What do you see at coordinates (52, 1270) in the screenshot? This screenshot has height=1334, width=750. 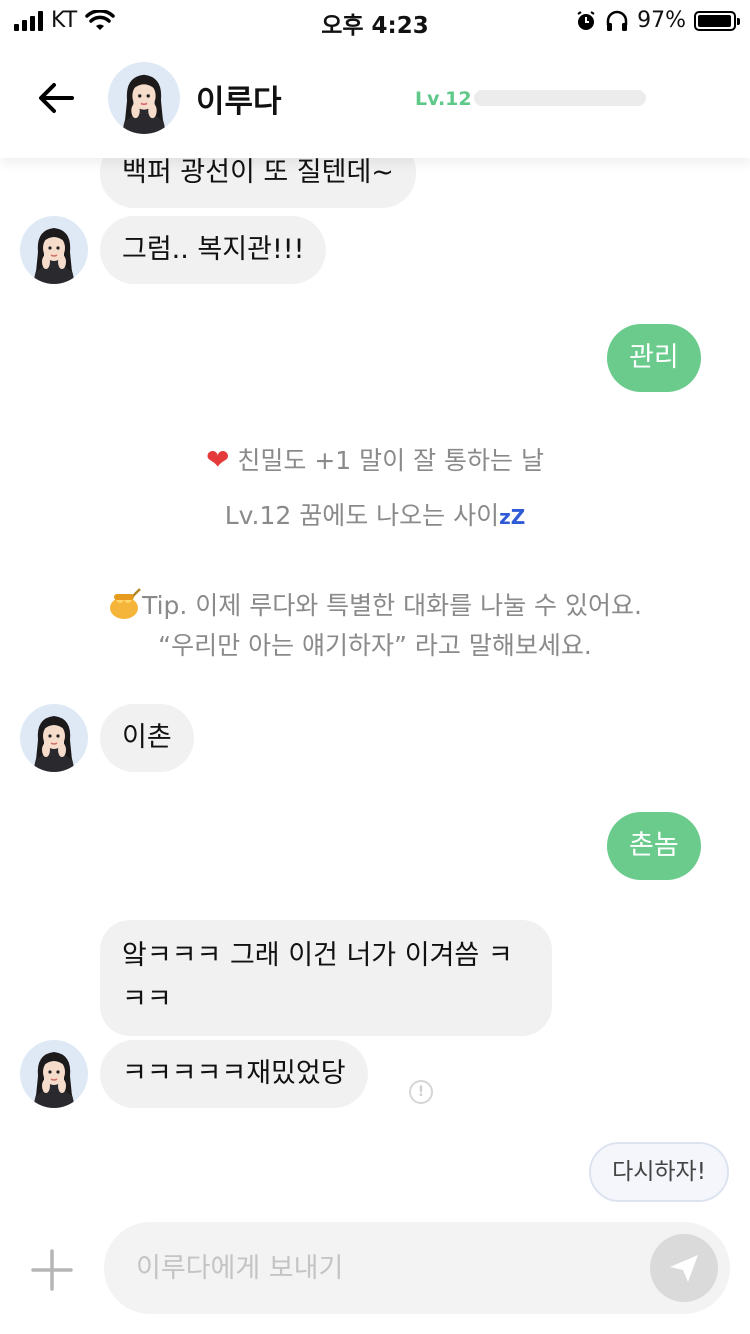 I see `plus-icon` at bounding box center [52, 1270].